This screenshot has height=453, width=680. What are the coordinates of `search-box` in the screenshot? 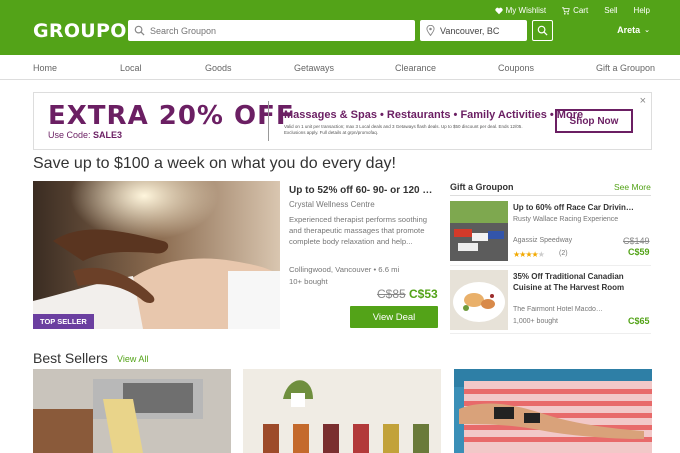 It's located at (271, 30).